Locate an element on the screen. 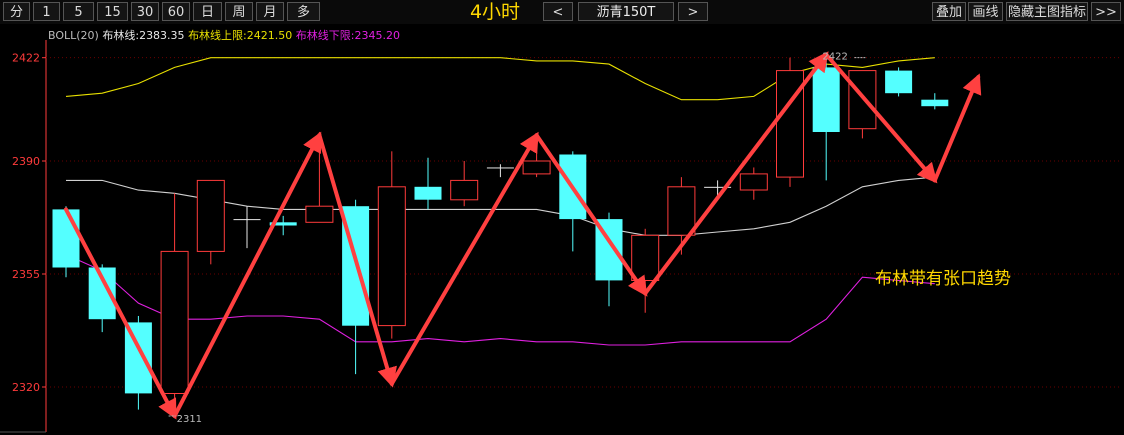 This screenshot has height=435, width=1124. chart-annotation: 布林带有张口趋势 is located at coordinates (943, 279).